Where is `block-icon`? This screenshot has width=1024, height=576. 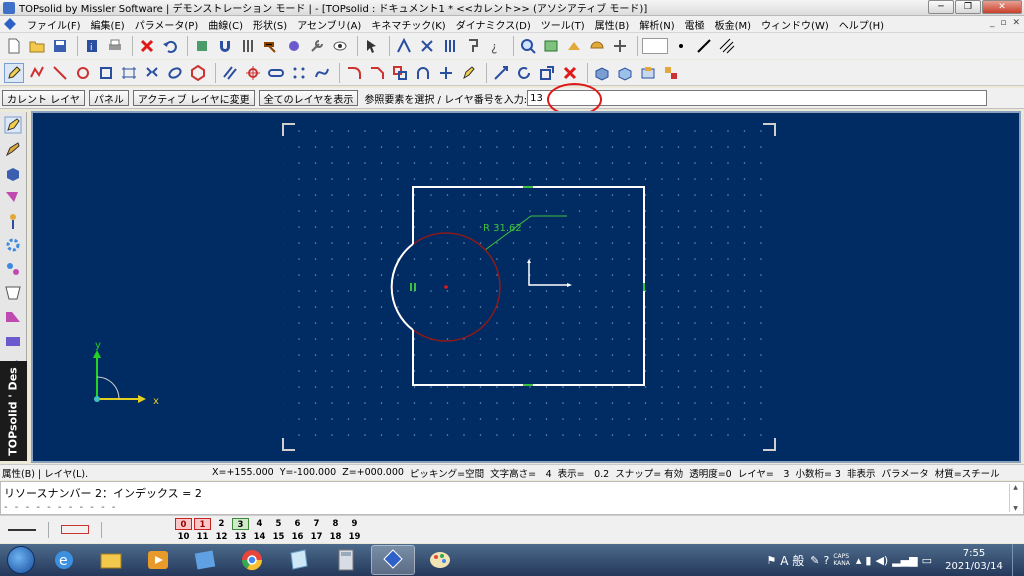
block-icon is located at coordinates (602, 73).